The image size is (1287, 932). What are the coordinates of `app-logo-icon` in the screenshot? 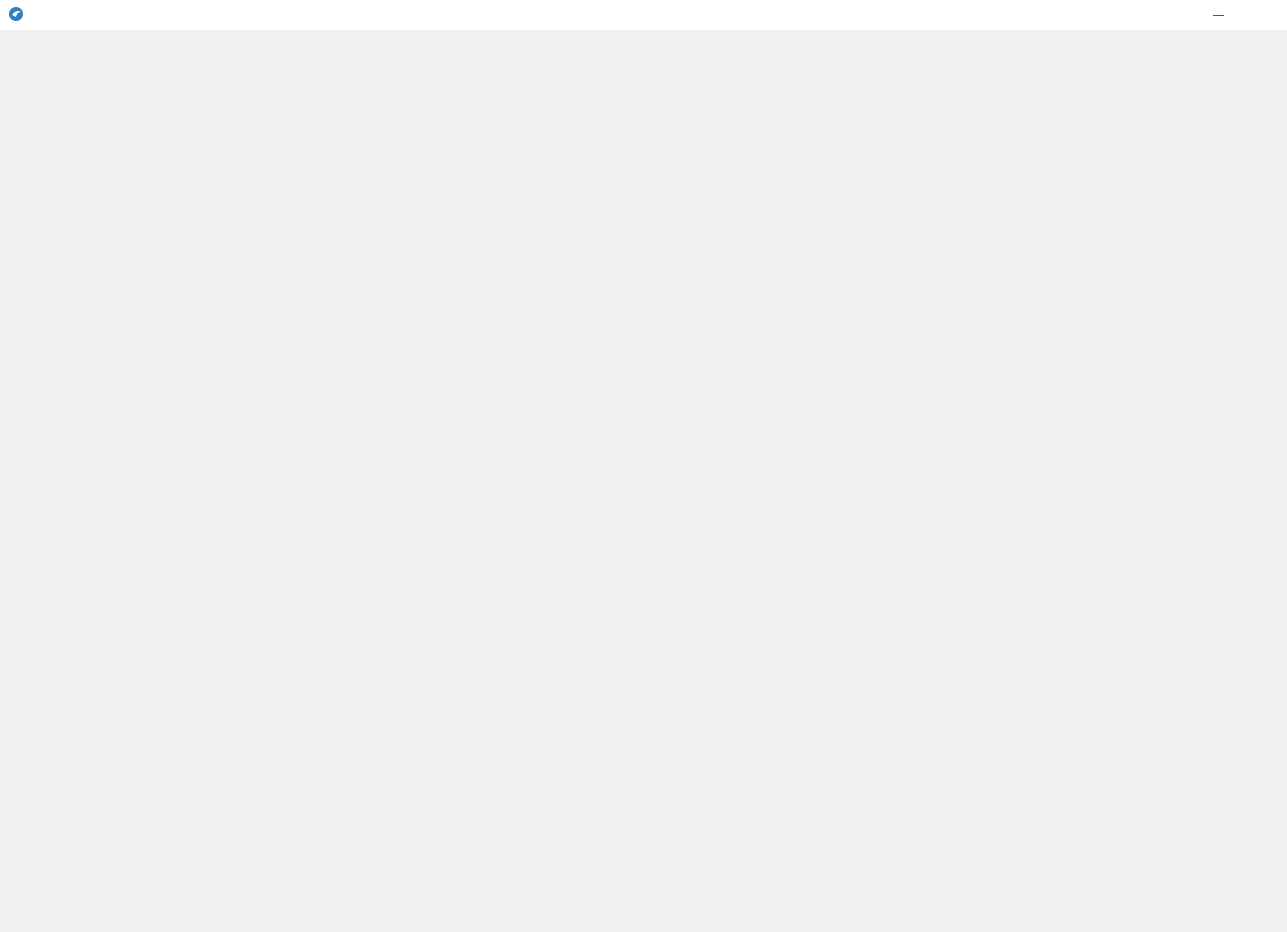 It's located at (16, 14).